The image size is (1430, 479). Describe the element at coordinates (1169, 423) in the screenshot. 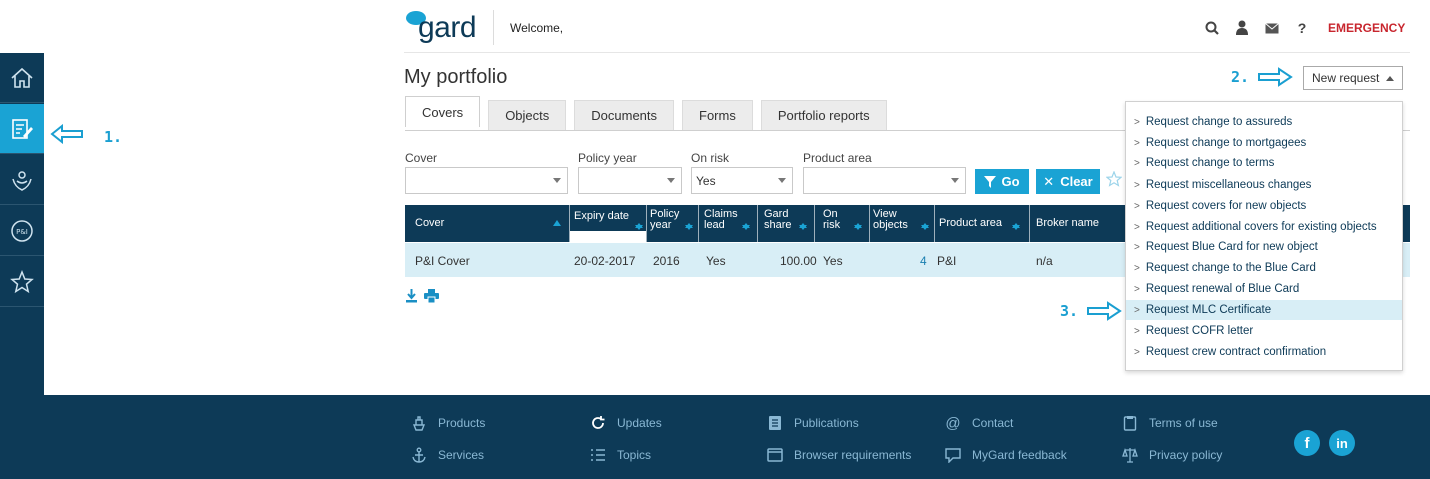

I see `footer-link-terms: Terms of use` at that location.